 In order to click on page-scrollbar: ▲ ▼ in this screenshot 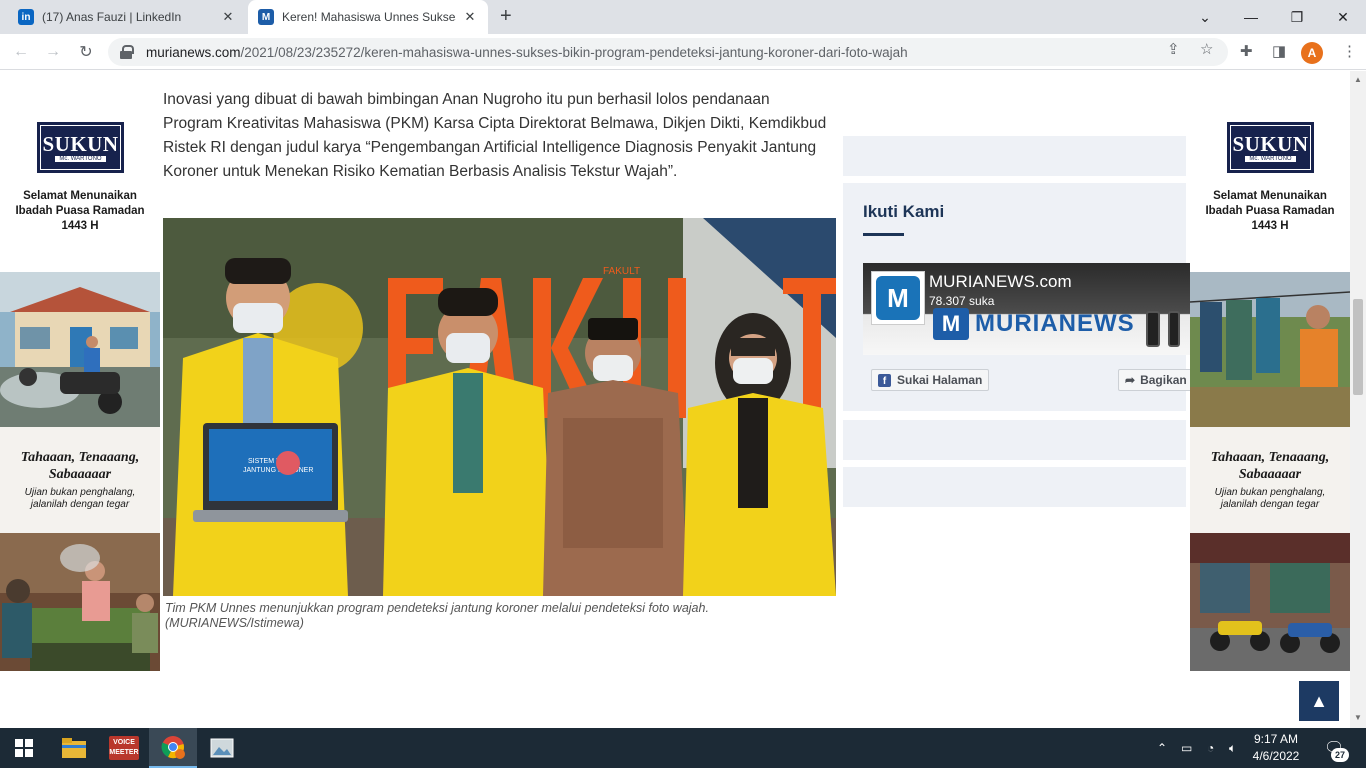, I will do `click(1358, 399)`.